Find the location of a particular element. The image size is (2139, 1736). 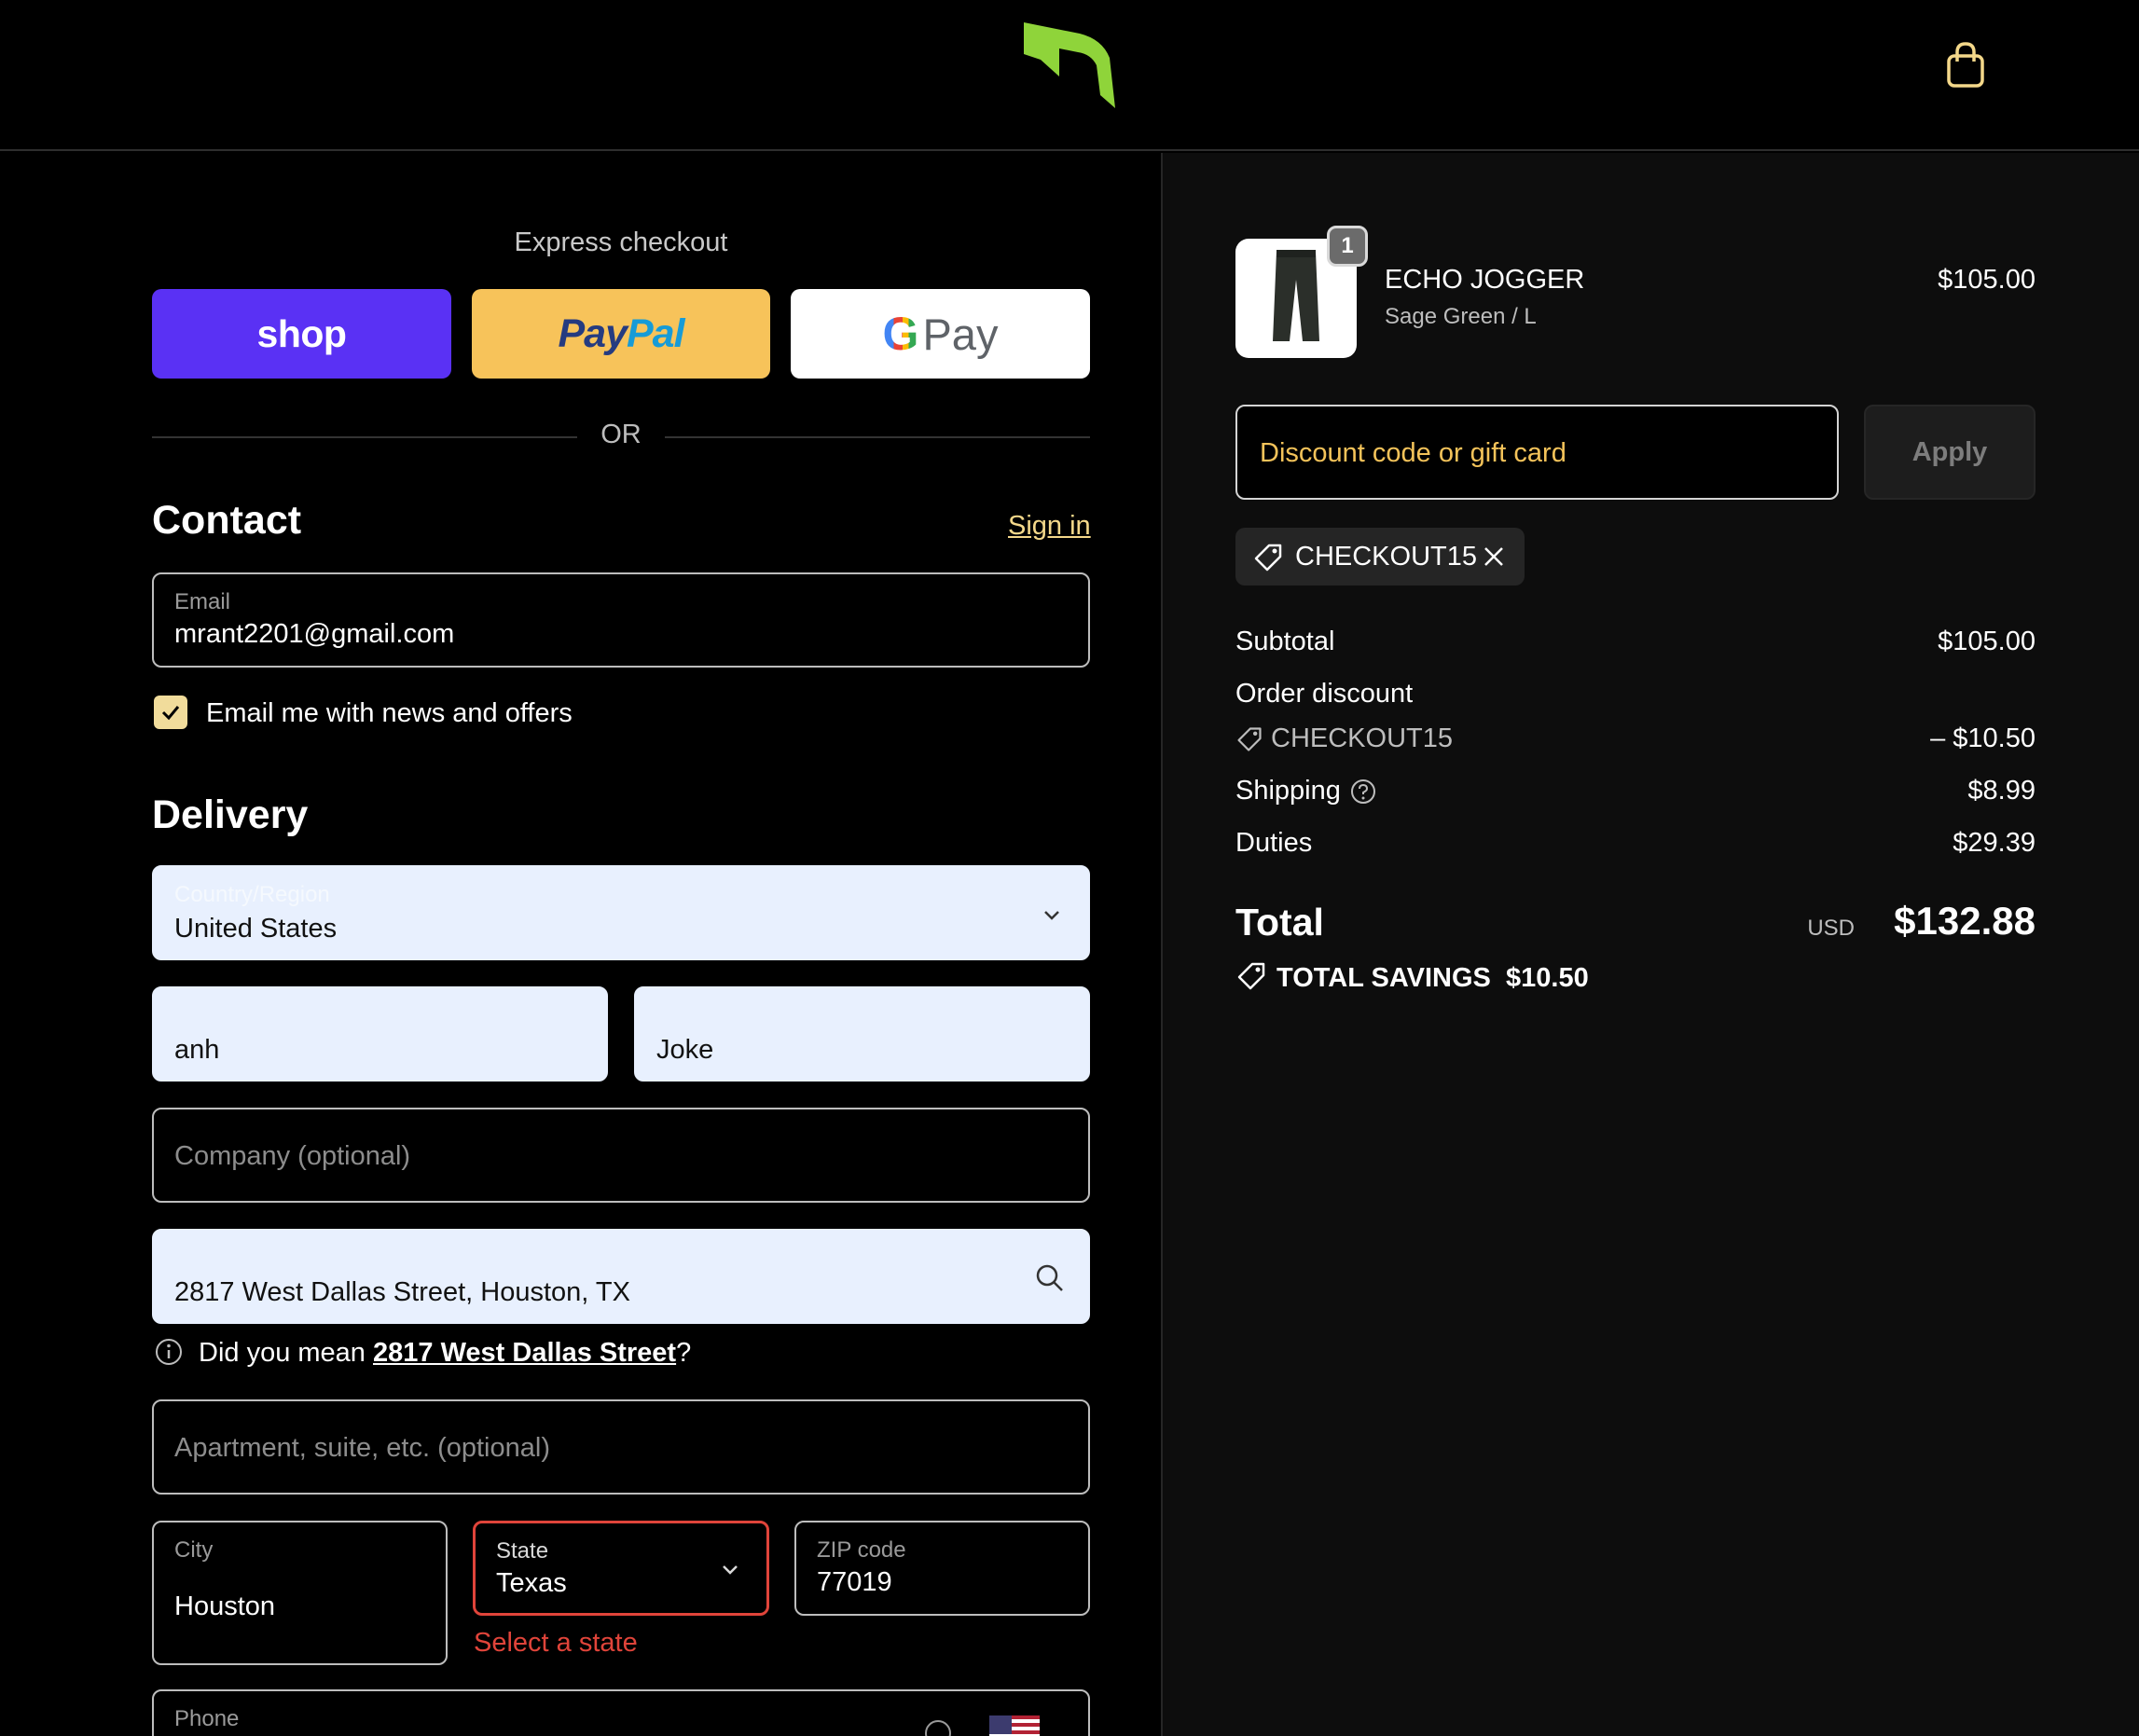

us-flag-icon is located at coordinates (1015, 1725).